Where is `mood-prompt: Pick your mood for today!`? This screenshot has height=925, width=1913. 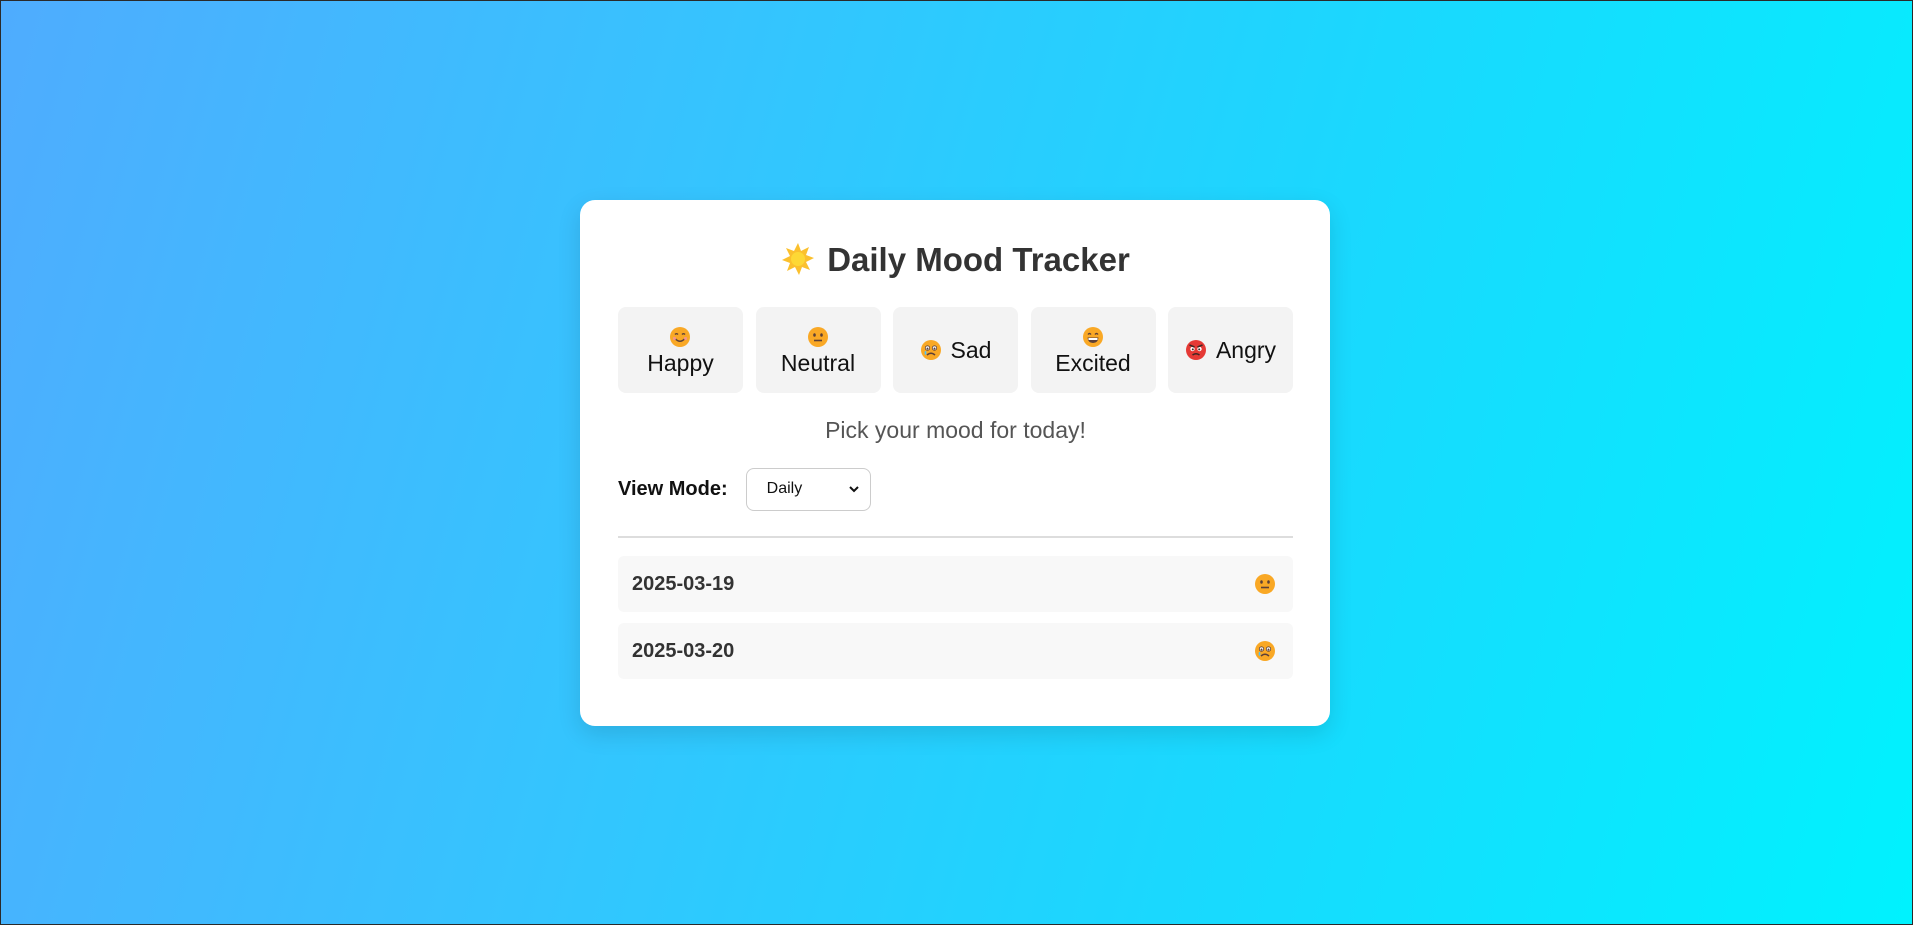
mood-prompt: Pick your mood for today! is located at coordinates (955, 430).